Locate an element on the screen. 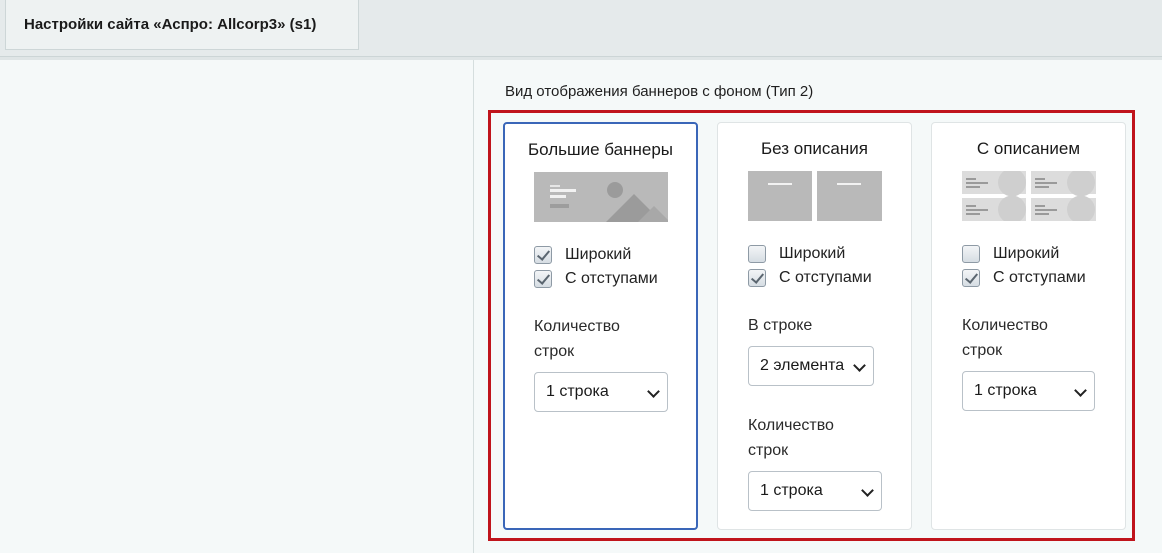 This screenshot has width=1162, height=553. per-row-select: 2 элемента is located at coordinates (811, 366).